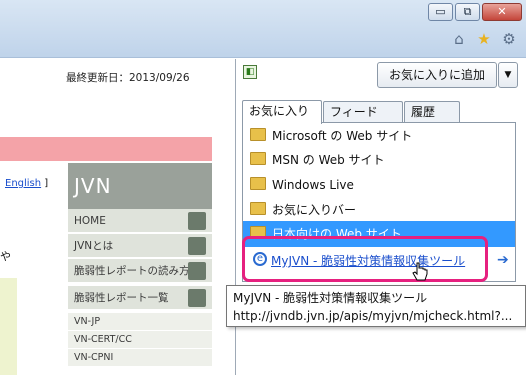 This screenshot has height=375, width=526. Describe the element at coordinates (46, 183) in the screenshot. I see `lang-bracket: ]` at that location.